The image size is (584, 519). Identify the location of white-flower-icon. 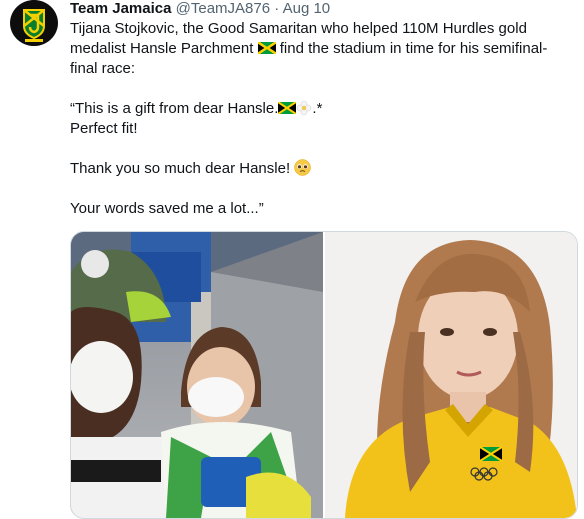
(304, 108).